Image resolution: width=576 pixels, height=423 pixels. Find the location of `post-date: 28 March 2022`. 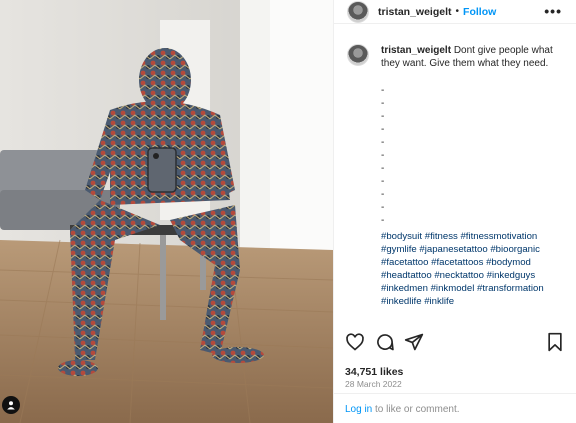

post-date: 28 March 2022 is located at coordinates (373, 384).